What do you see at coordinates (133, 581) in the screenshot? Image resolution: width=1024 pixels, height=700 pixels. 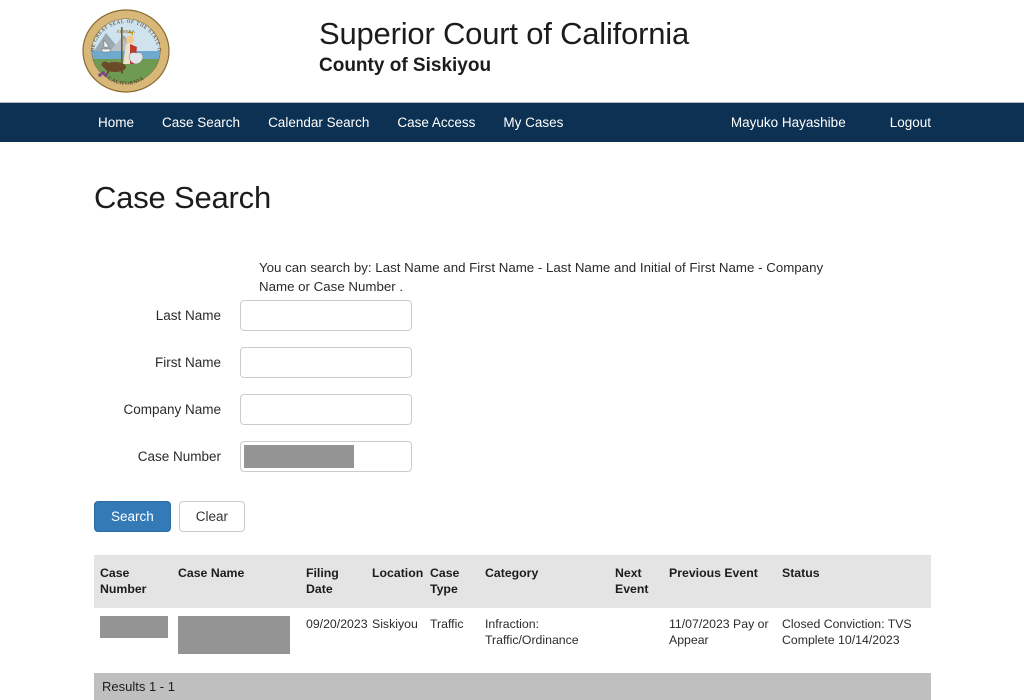 I see `column-header-case-number: Case Number` at bounding box center [133, 581].